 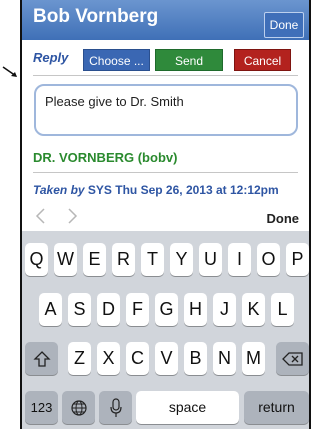 What do you see at coordinates (165, 20) in the screenshot?
I see `navigation-bar: Bob Vornberg Done` at bounding box center [165, 20].